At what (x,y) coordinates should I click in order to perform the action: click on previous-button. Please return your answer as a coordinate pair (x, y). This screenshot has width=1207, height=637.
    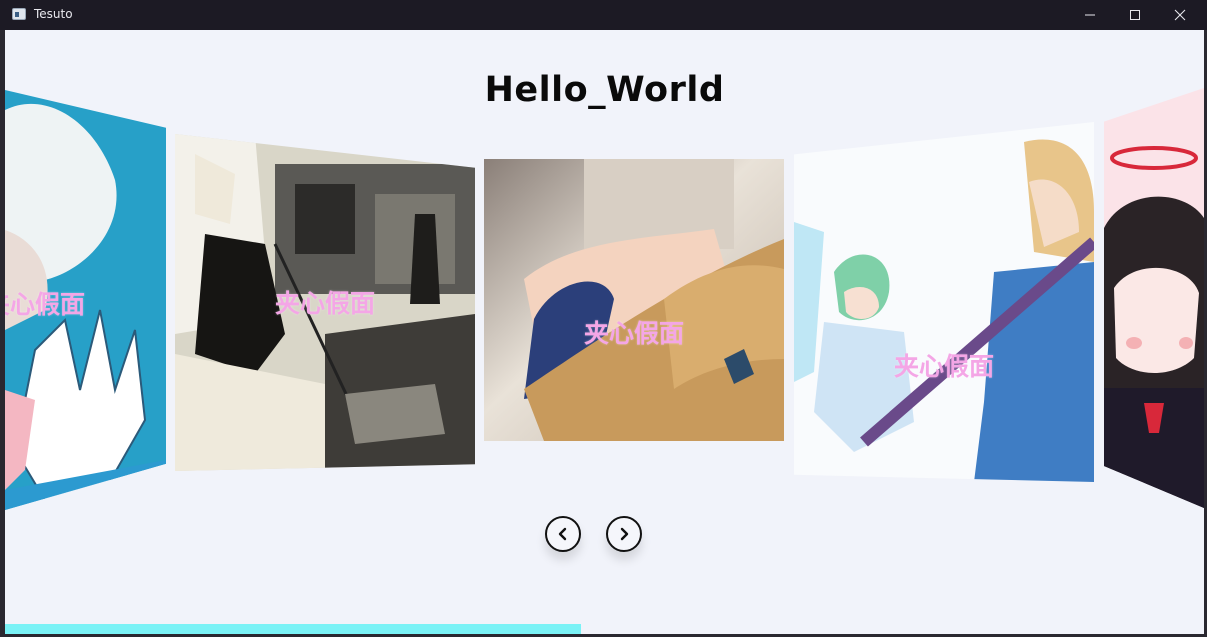
    Looking at the image, I should click on (563, 534).